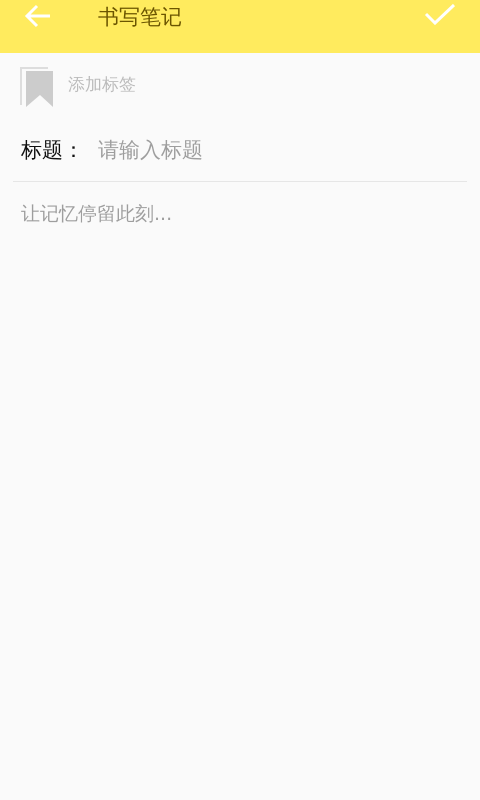 The width and height of the screenshot is (480, 800). I want to click on add-tag-link: 添加标签, so click(102, 86).